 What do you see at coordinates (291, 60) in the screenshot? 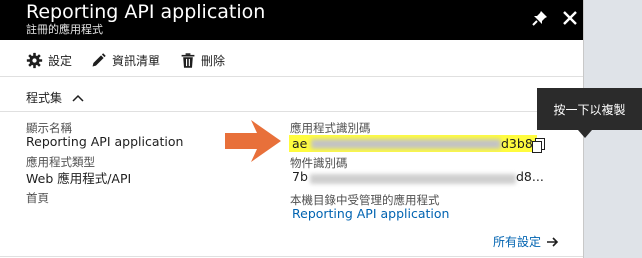
I see `command-bar: 設定 資訊清單 刪除` at bounding box center [291, 60].